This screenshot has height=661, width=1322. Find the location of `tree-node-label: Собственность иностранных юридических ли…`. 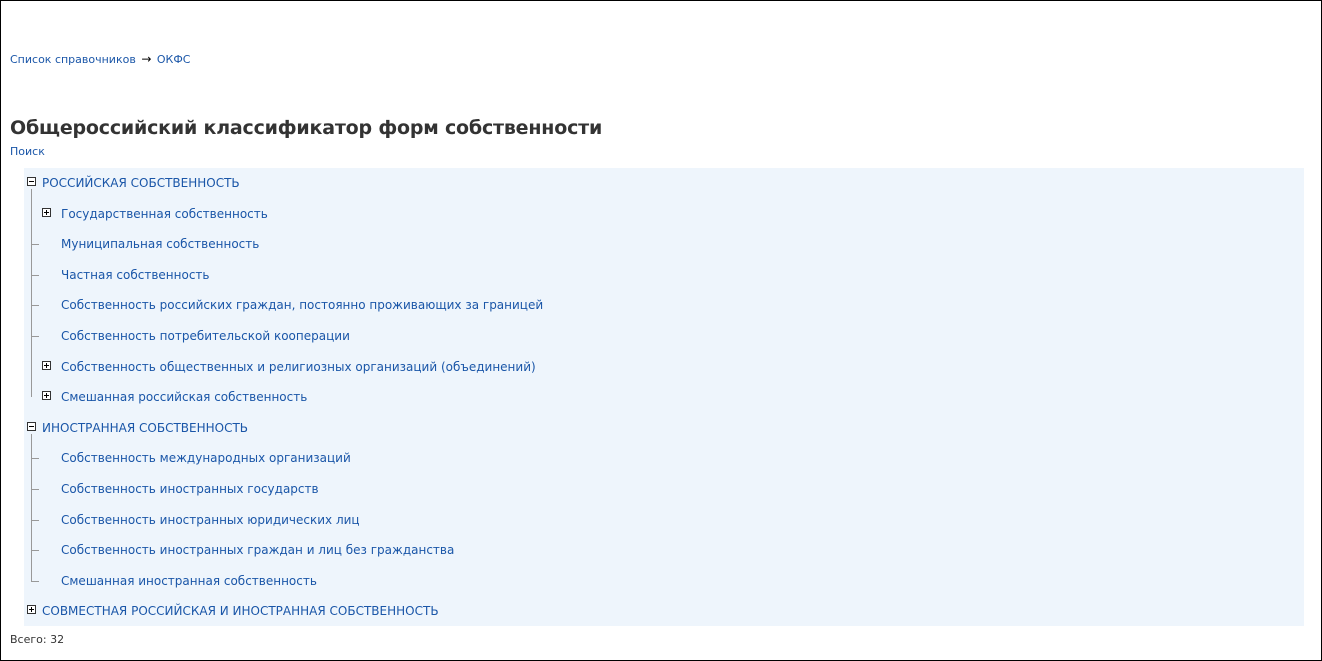

tree-node-label: Собственность иностранных юридических ли… is located at coordinates (210, 519).